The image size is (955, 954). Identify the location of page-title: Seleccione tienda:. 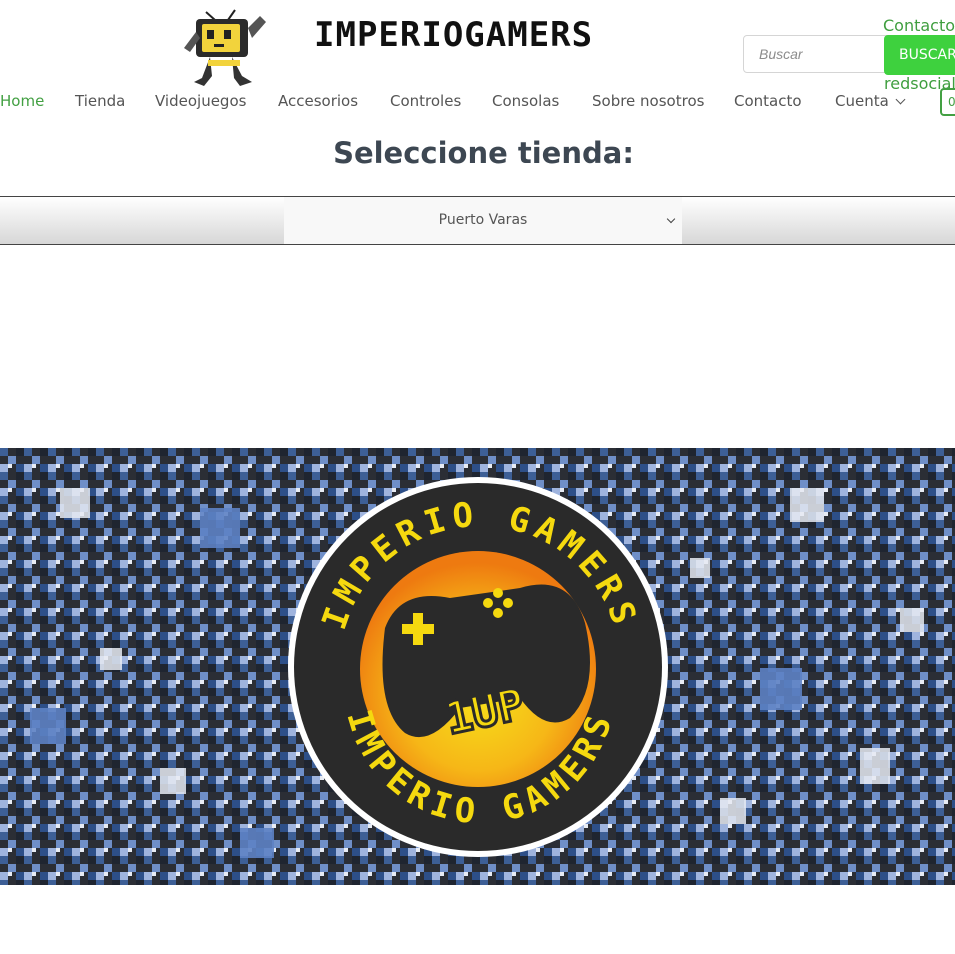
(483, 153).